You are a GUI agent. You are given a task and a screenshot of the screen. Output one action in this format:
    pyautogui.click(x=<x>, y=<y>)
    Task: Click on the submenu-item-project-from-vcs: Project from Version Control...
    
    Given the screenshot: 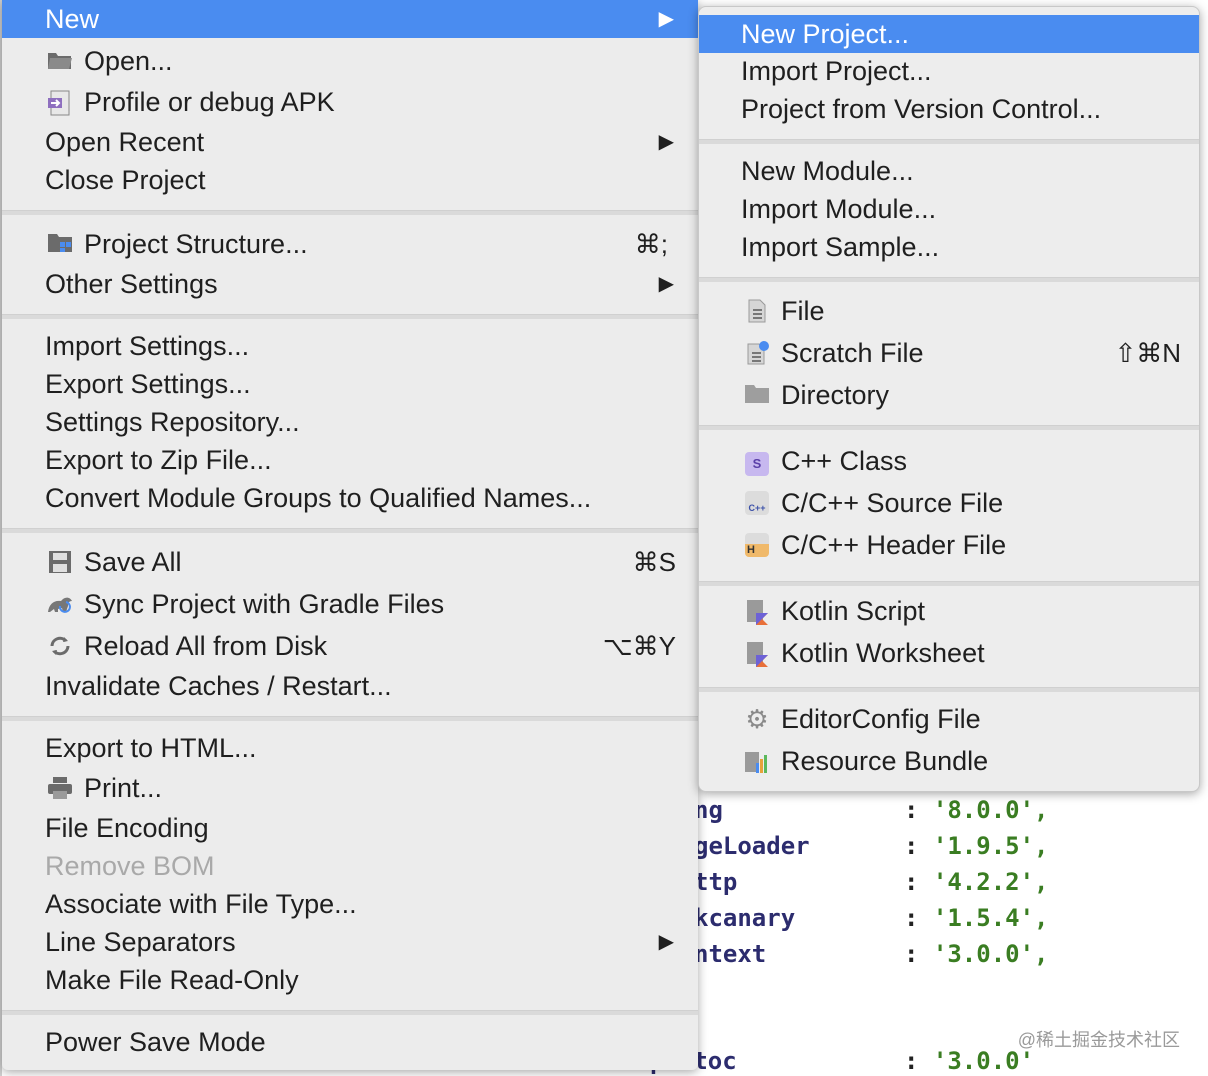 What is the action you would take?
    pyautogui.click(x=949, y=109)
    